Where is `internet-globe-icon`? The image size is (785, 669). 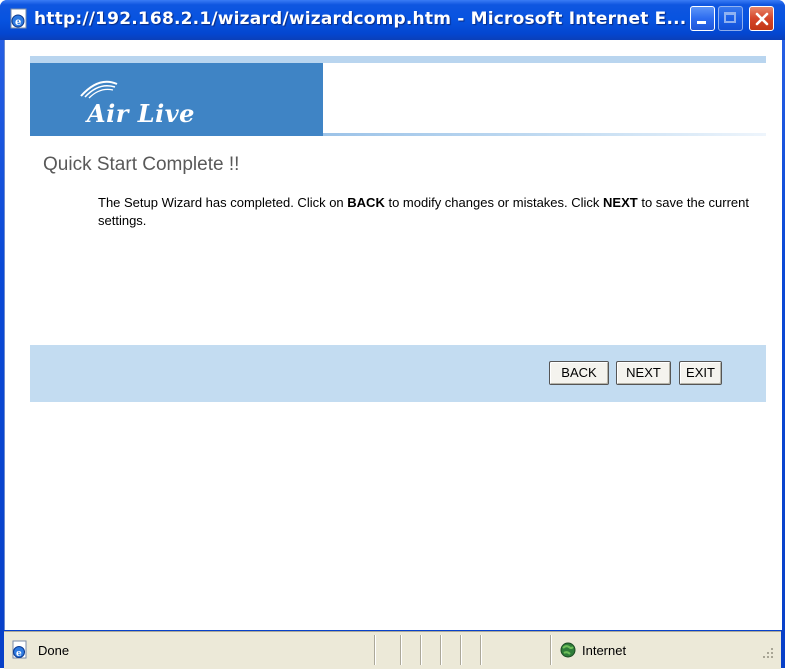
internet-globe-icon is located at coordinates (568, 651).